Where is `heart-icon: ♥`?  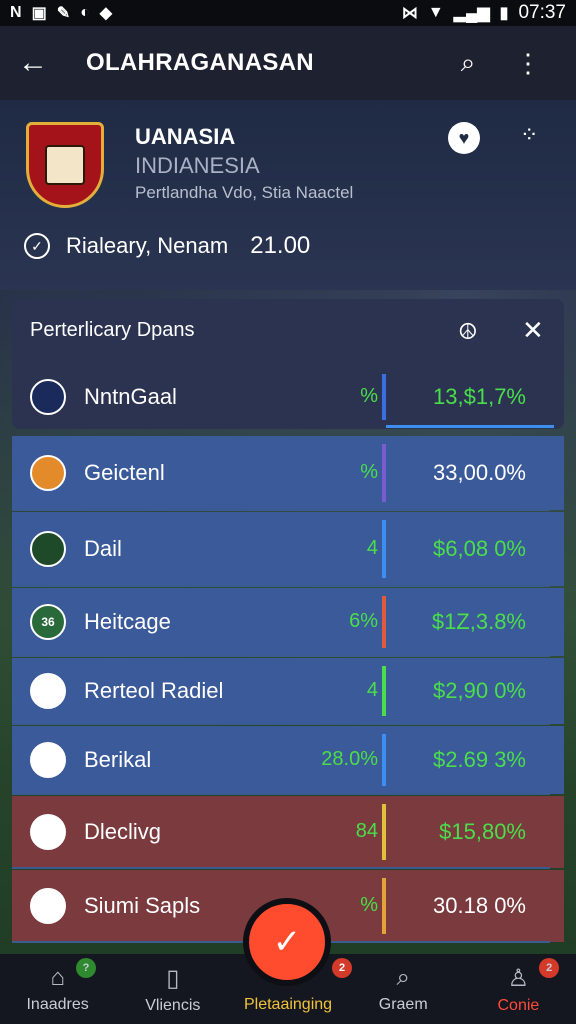
heart-icon: ♥ is located at coordinates (464, 138).